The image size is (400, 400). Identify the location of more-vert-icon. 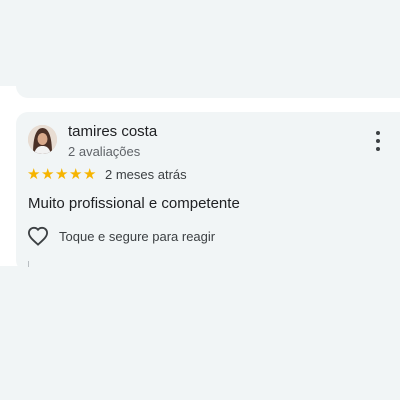
(378, 141).